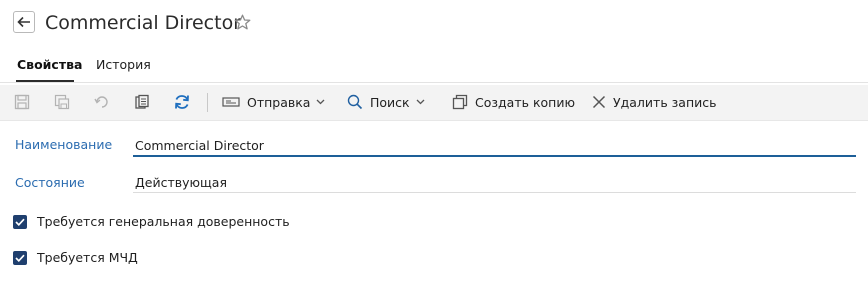  What do you see at coordinates (355, 102) in the screenshot?
I see `search-icon` at bounding box center [355, 102].